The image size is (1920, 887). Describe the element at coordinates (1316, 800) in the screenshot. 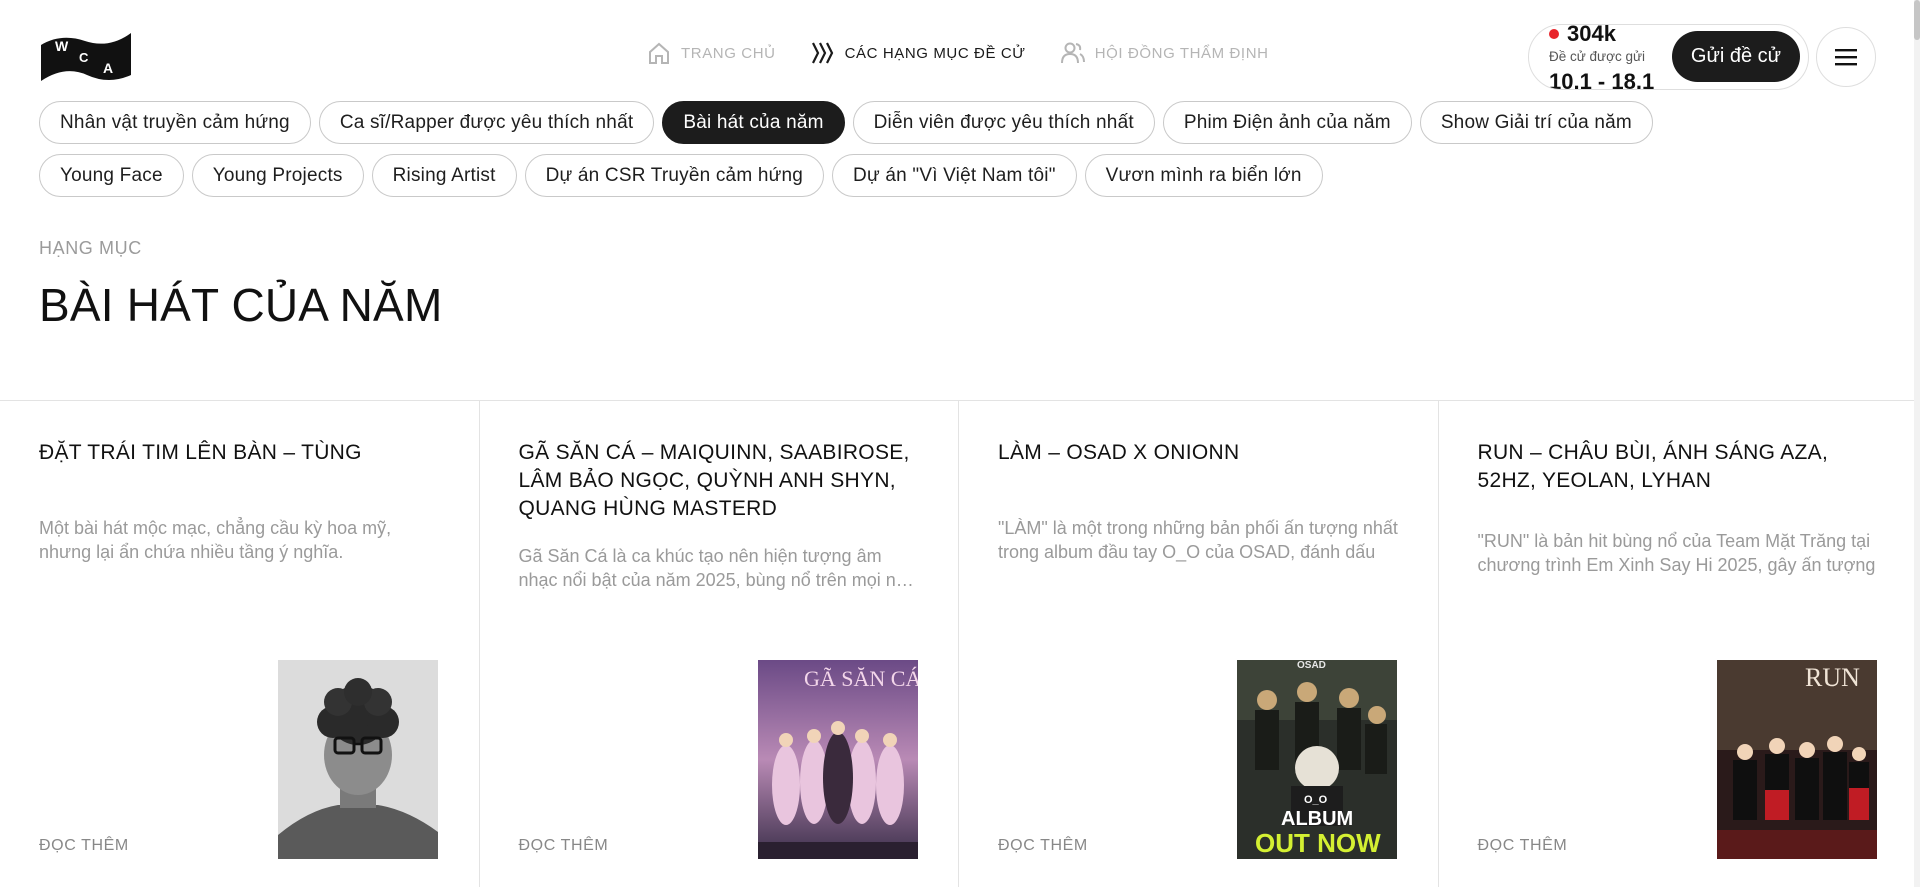

I see `svg-text: O_O` at that location.